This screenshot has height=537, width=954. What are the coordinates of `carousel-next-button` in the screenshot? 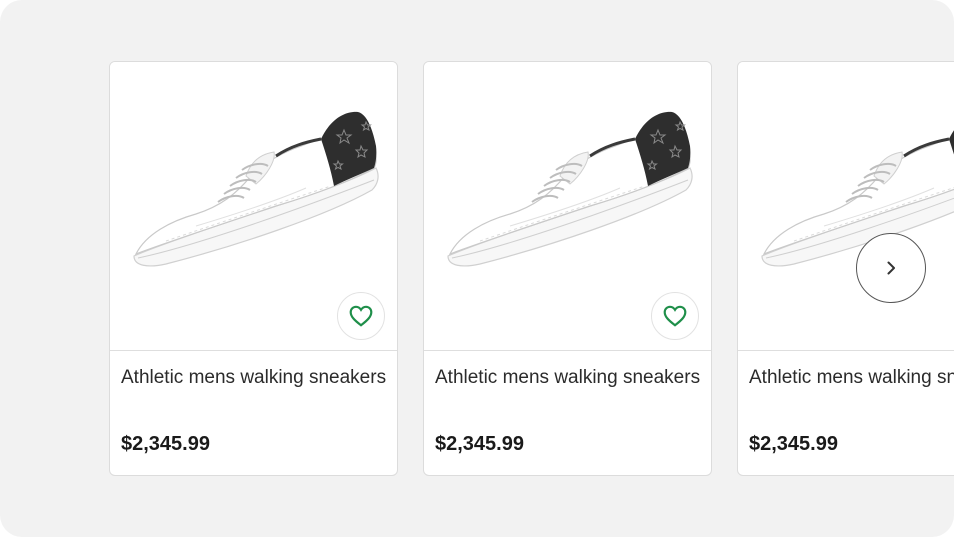 It's located at (891, 268).